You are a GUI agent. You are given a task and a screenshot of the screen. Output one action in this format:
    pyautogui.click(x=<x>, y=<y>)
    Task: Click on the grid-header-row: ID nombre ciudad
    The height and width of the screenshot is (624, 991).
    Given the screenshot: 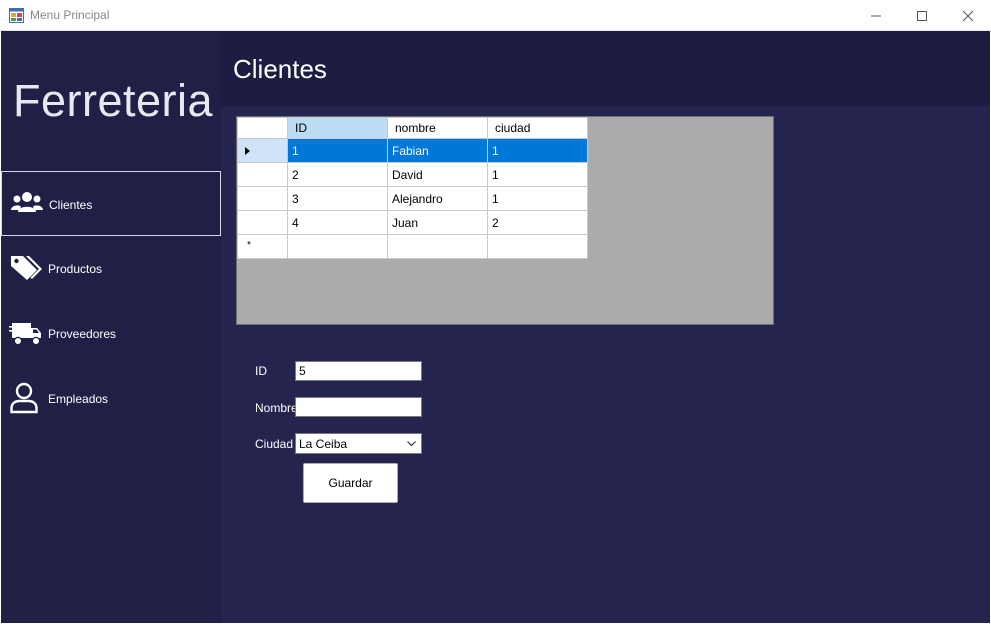 What is the action you would take?
    pyautogui.click(x=412, y=128)
    